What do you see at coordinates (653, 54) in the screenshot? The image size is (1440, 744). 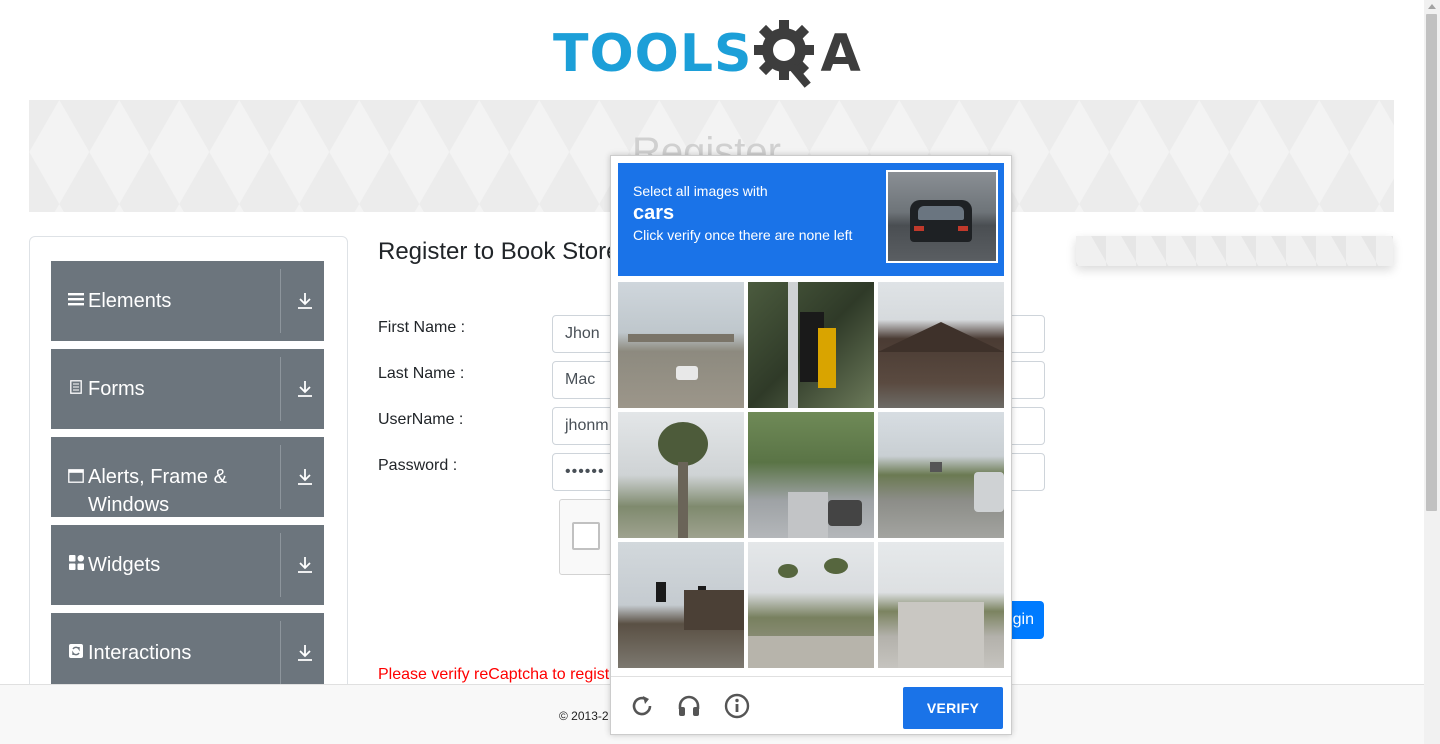 I see `logo-text: TOOLS` at bounding box center [653, 54].